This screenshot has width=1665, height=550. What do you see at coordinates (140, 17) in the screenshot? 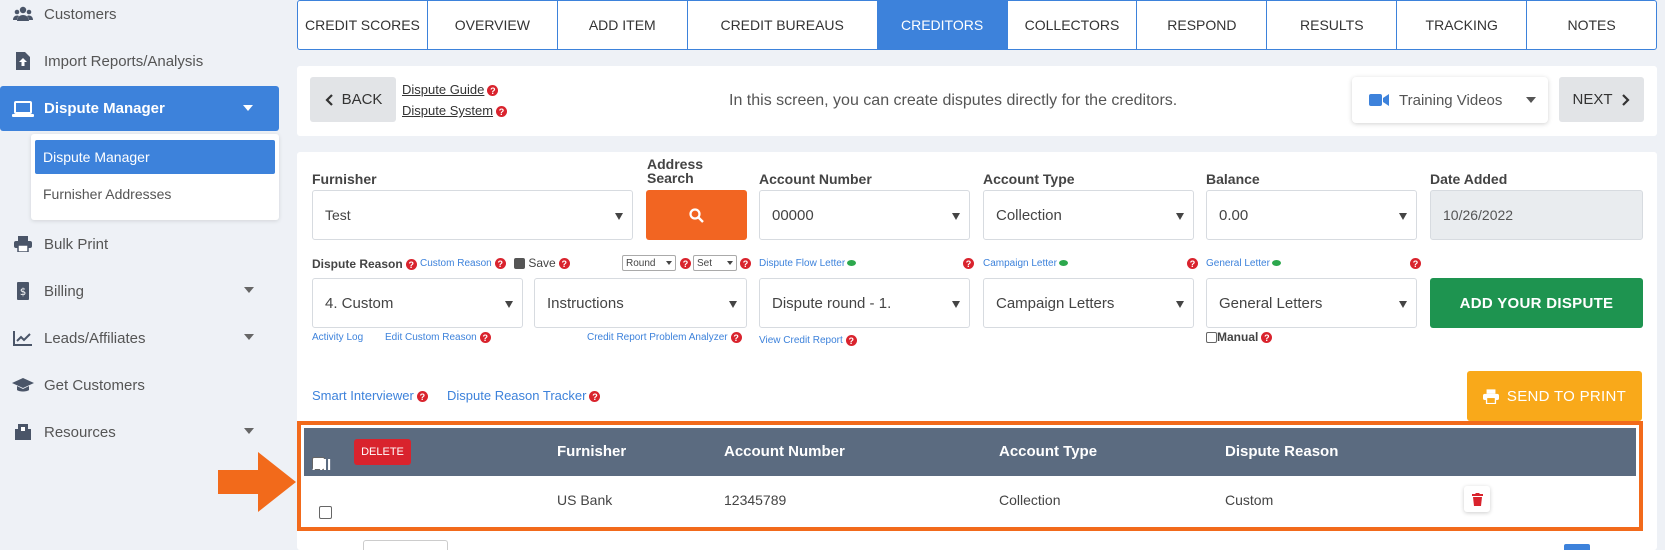
I see `sidebar-item-customers: Customers` at bounding box center [140, 17].